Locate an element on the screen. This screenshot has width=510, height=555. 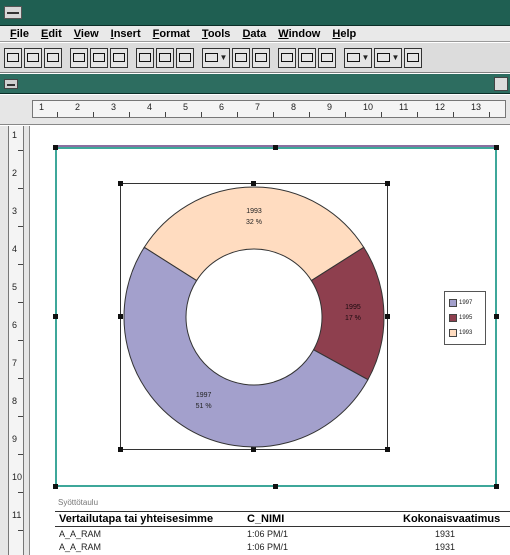
effects-tool-button is located at coordinates (413, 57).